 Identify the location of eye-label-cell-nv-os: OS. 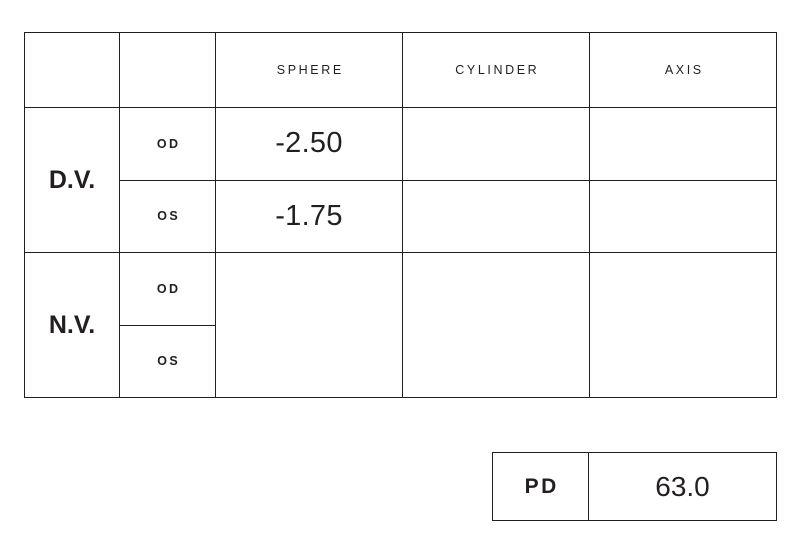
(167, 361).